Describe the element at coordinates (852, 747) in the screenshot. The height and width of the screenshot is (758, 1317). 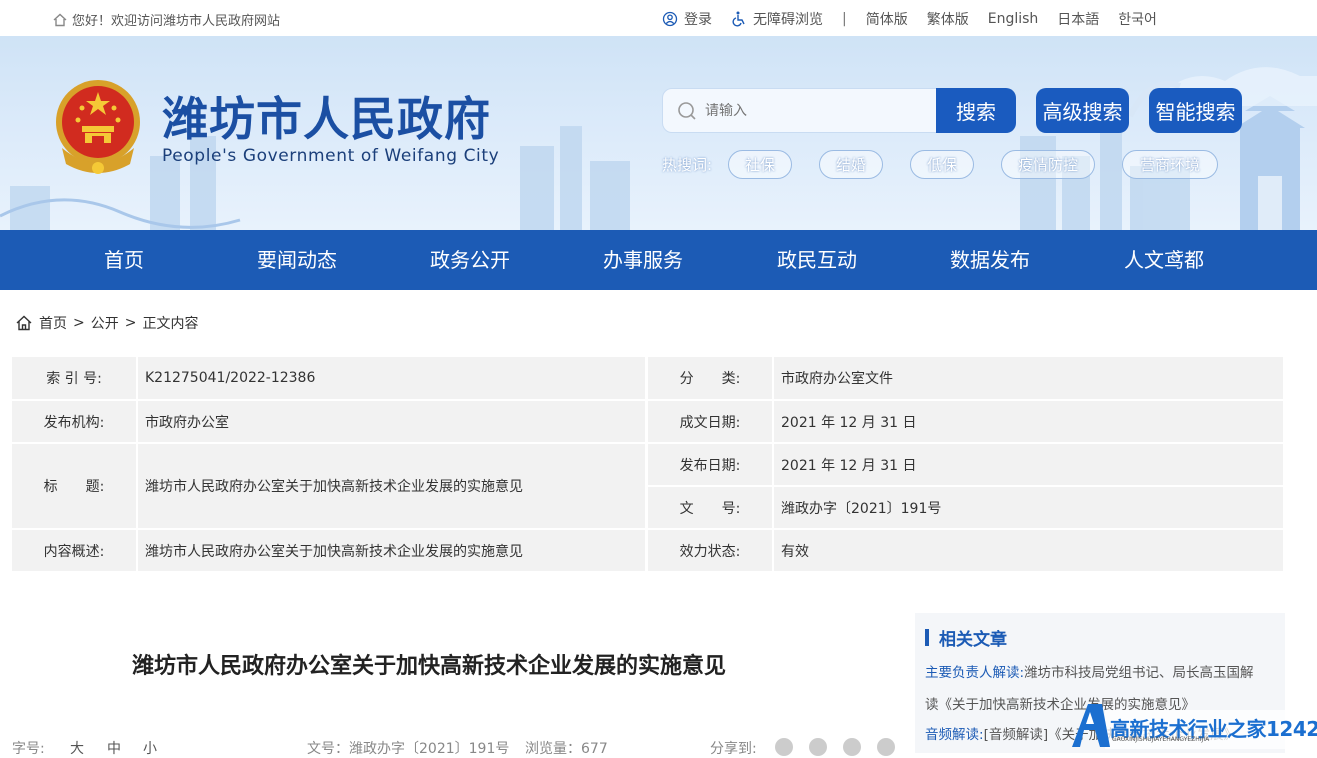
I see `share-qq-icon` at that location.